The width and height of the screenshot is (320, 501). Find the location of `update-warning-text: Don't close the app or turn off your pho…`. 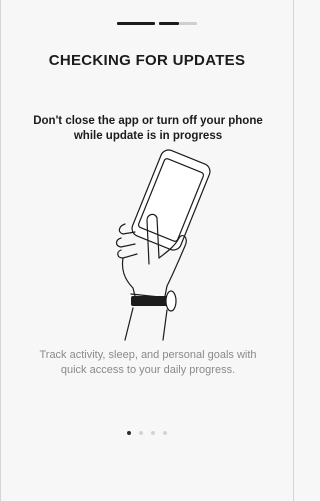

update-warning-text: Don't close the app or turn off your pho… is located at coordinates (148, 128).